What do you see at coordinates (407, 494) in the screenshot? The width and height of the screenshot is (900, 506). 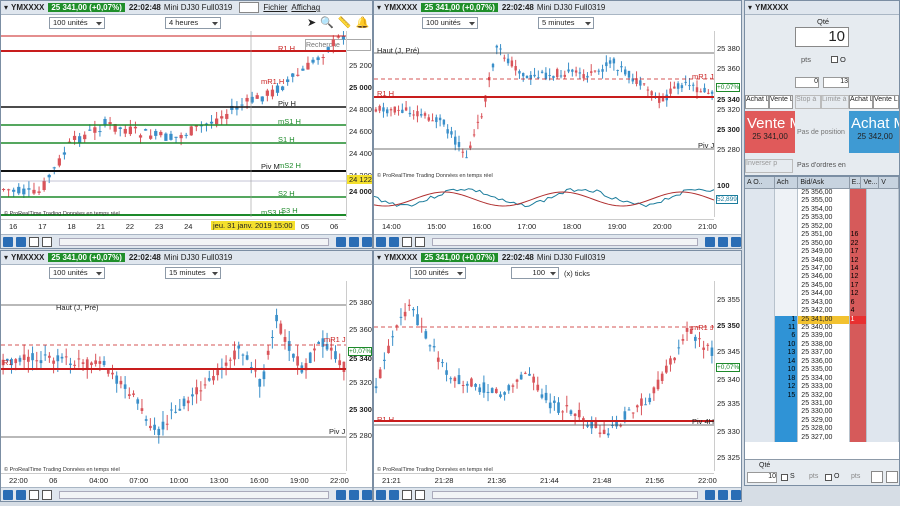 I see `table-icon` at bounding box center [407, 494].